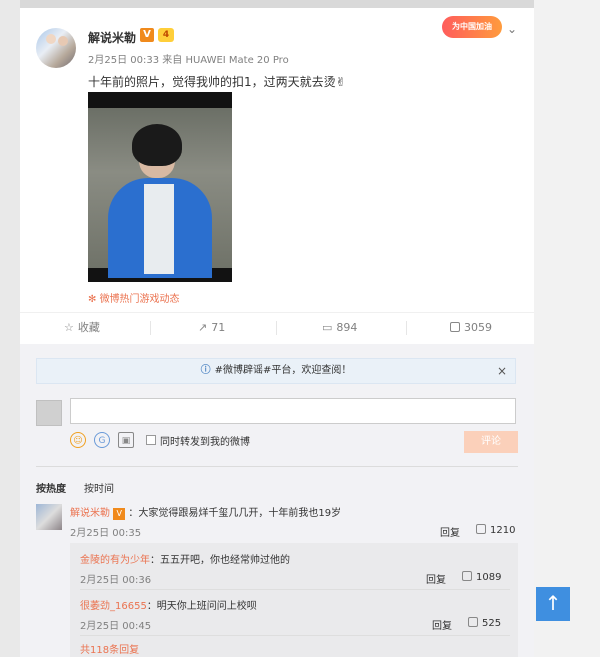  Describe the element at coordinates (472, 27) in the screenshot. I see `promo-badge: 为中国加油` at that location.